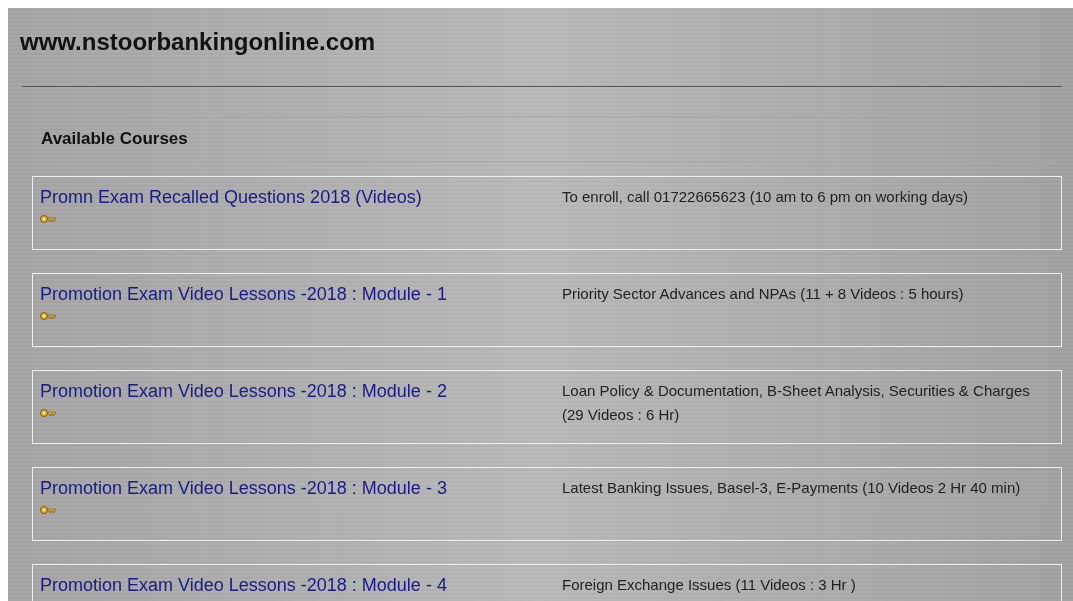  I want to click on course-link: Promotion Exam Video Lessons -2018 : Module - 1, so click(243, 294).